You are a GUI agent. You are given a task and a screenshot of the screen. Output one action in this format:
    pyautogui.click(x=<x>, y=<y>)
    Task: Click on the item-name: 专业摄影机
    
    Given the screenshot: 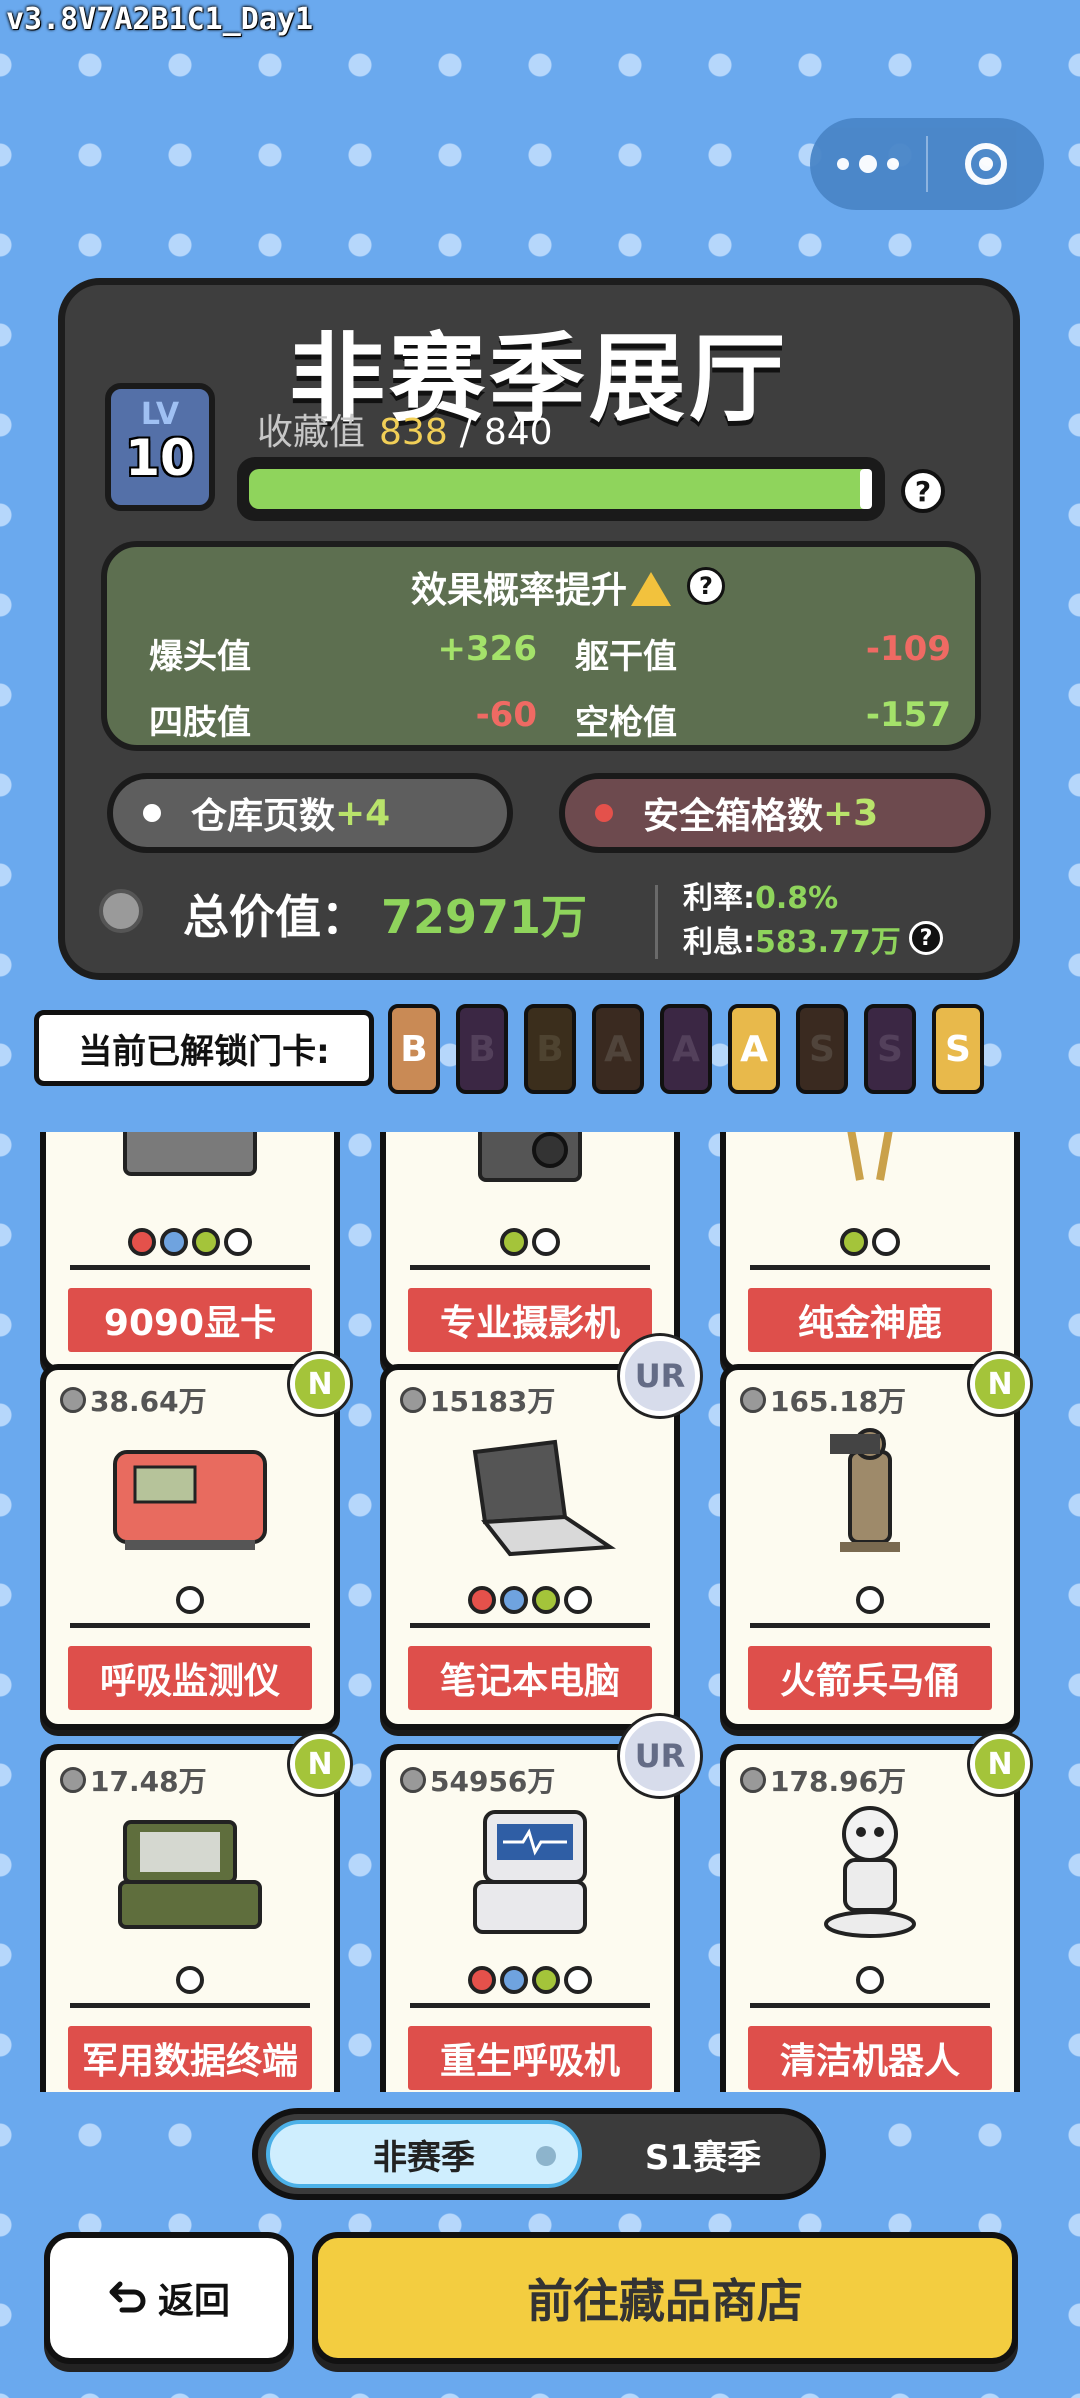 What is the action you would take?
    pyautogui.click(x=530, y=1320)
    